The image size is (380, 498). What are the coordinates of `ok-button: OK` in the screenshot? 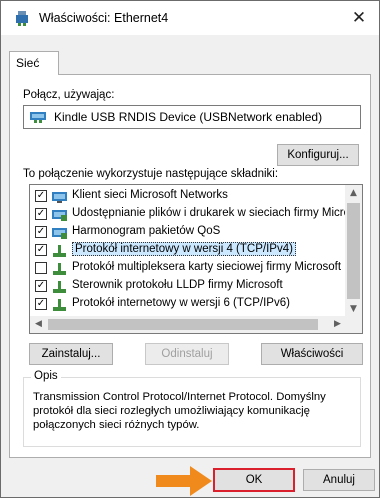 It's located at (254, 480).